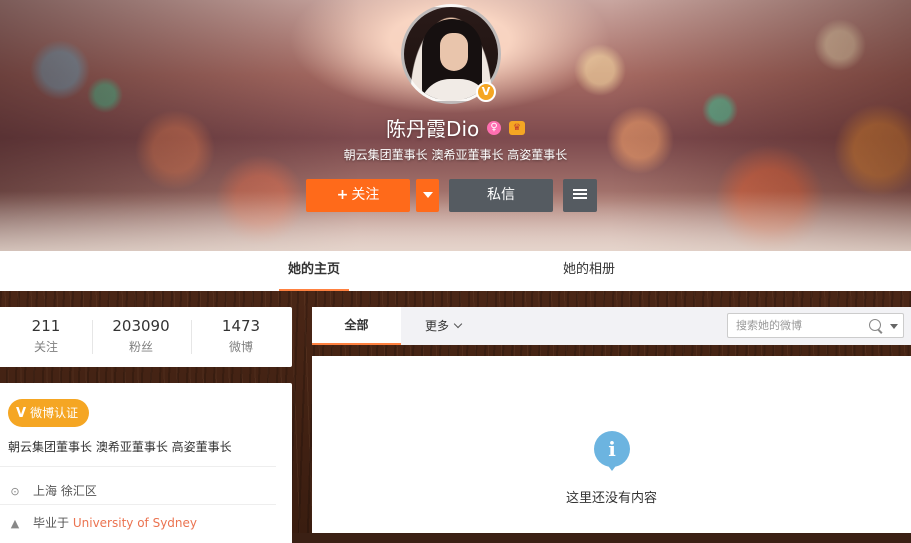 This screenshot has width=911, height=543. Describe the element at coordinates (15, 491) in the screenshot. I see `location-pin-icon: ⊙` at that location.